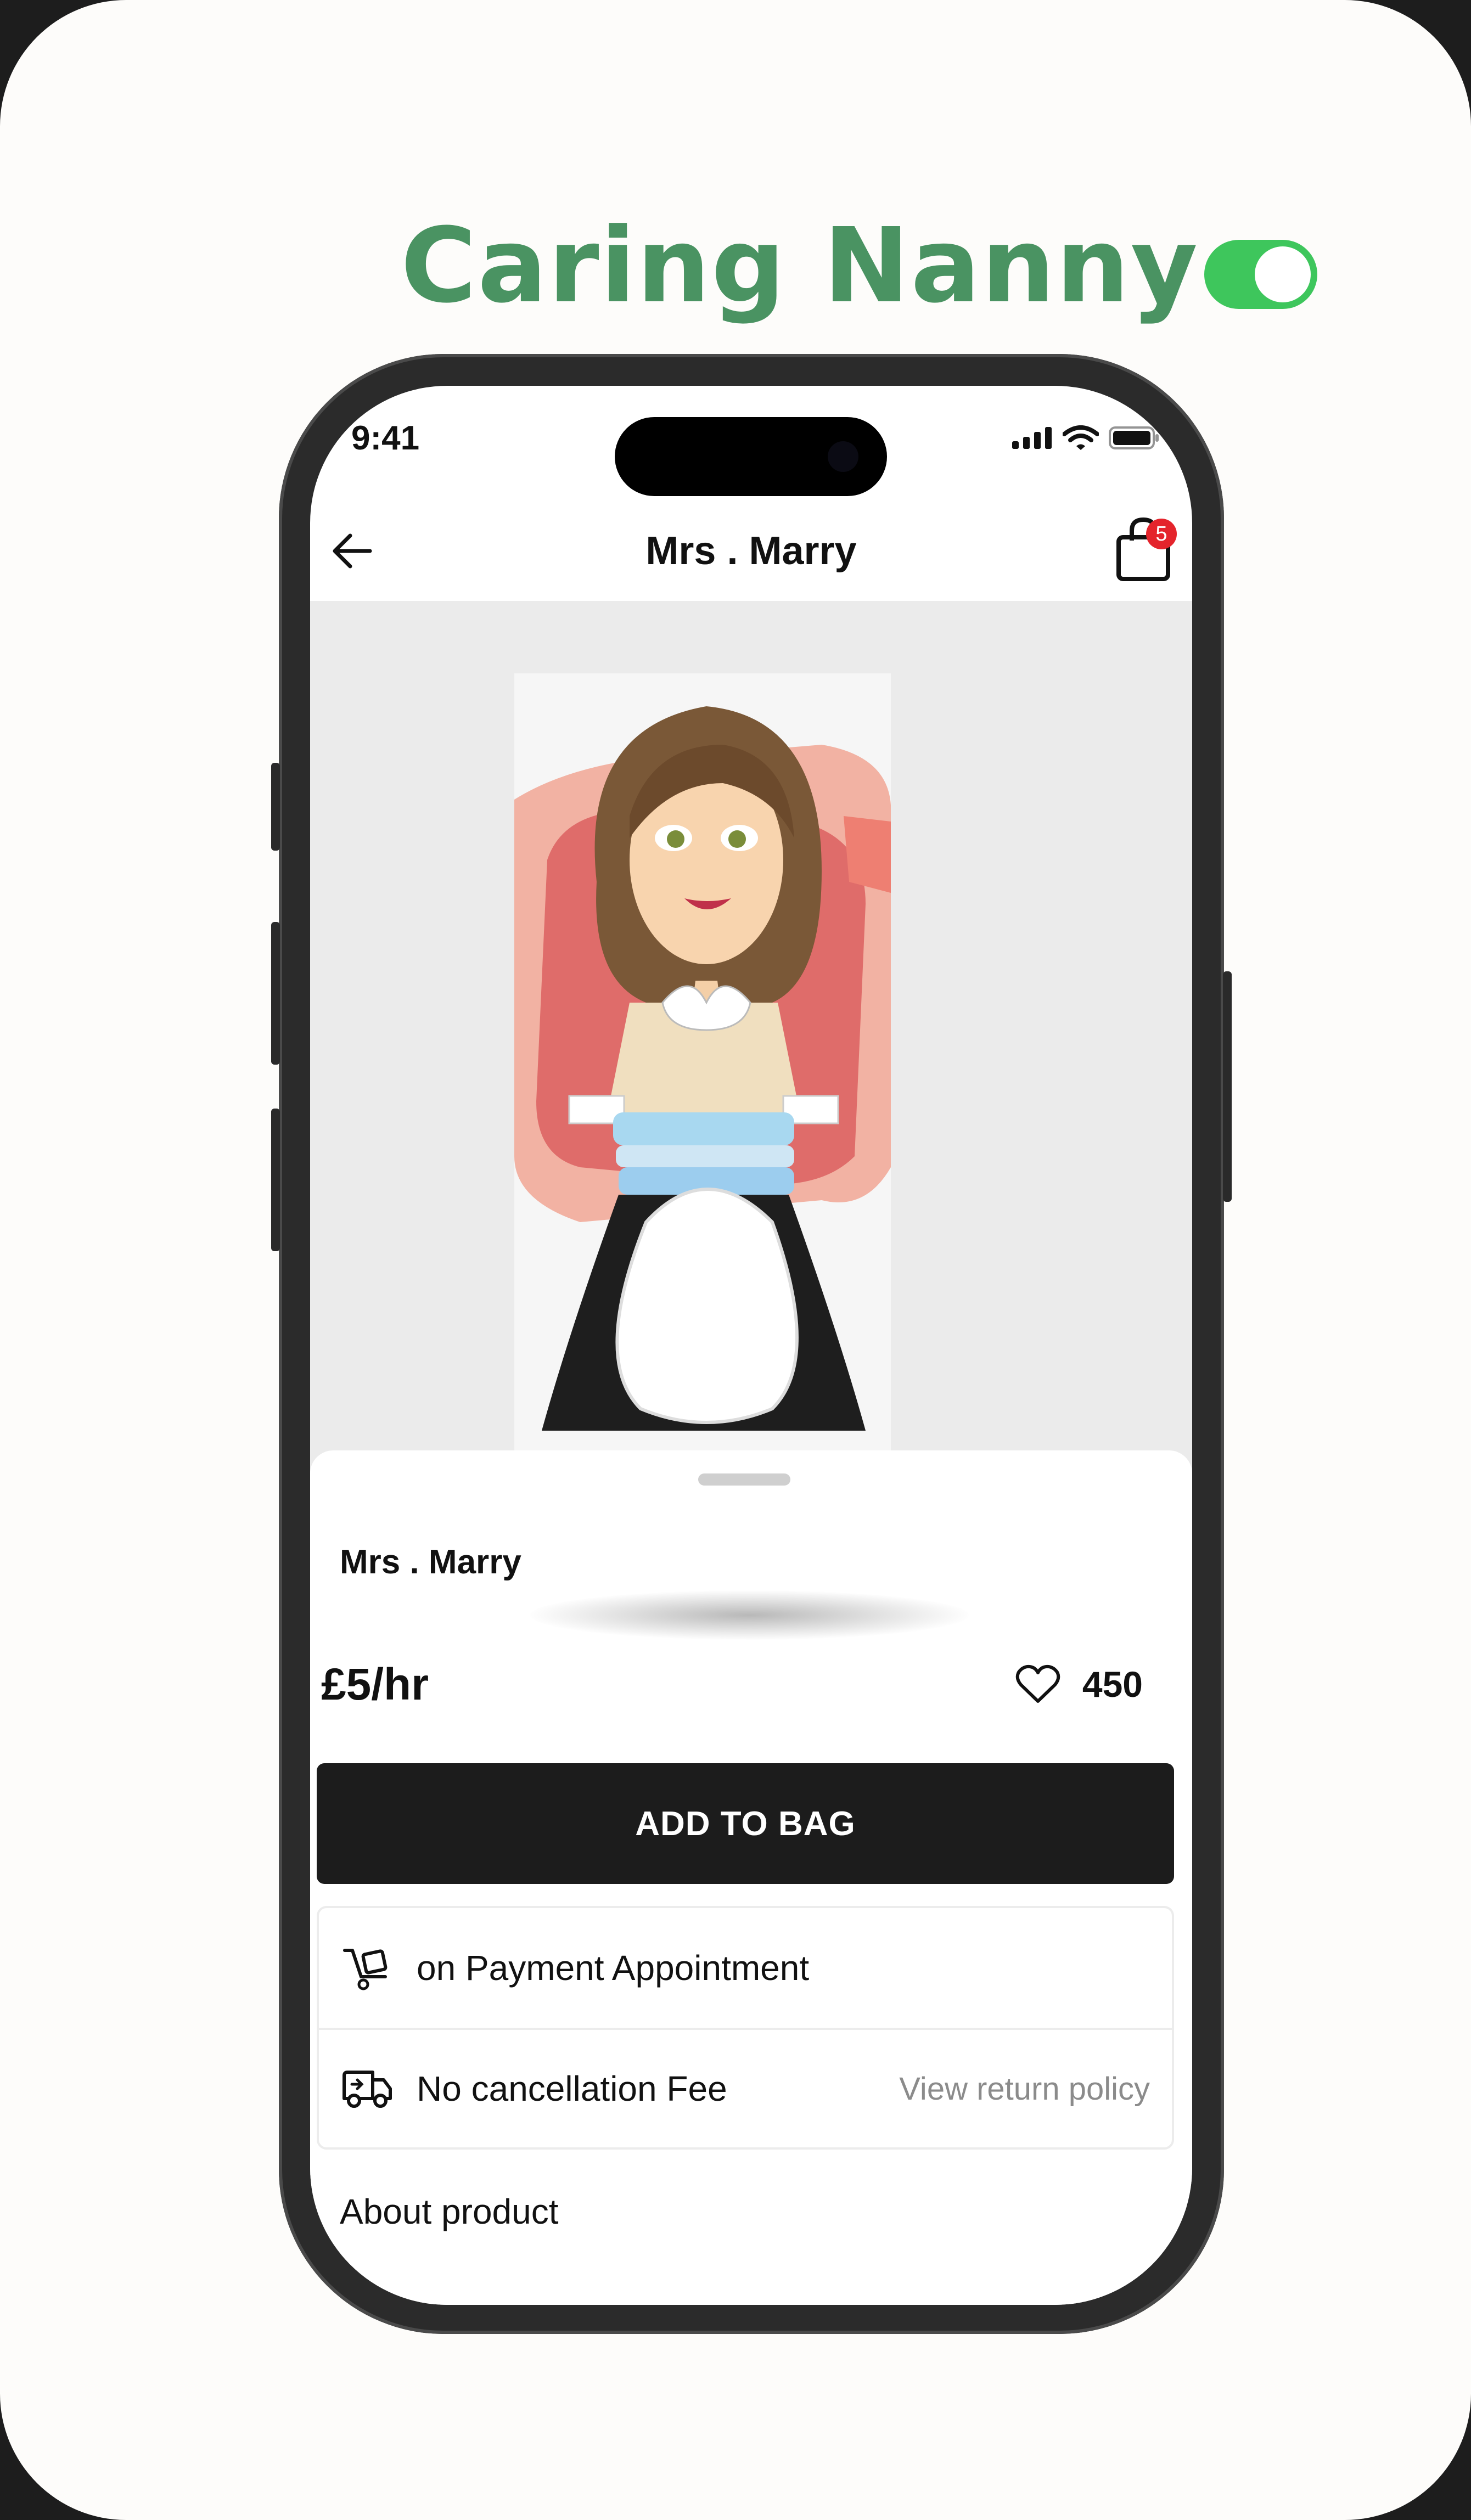  What do you see at coordinates (1227, 1086) in the screenshot?
I see `phone-power-button` at bounding box center [1227, 1086].